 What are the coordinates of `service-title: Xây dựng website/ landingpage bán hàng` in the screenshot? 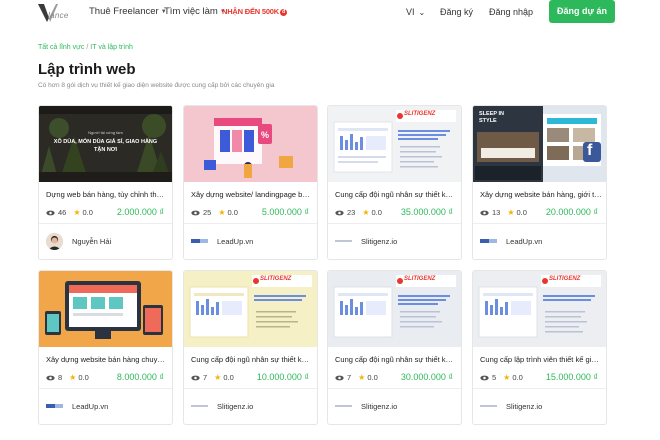 It's located at (252, 194).